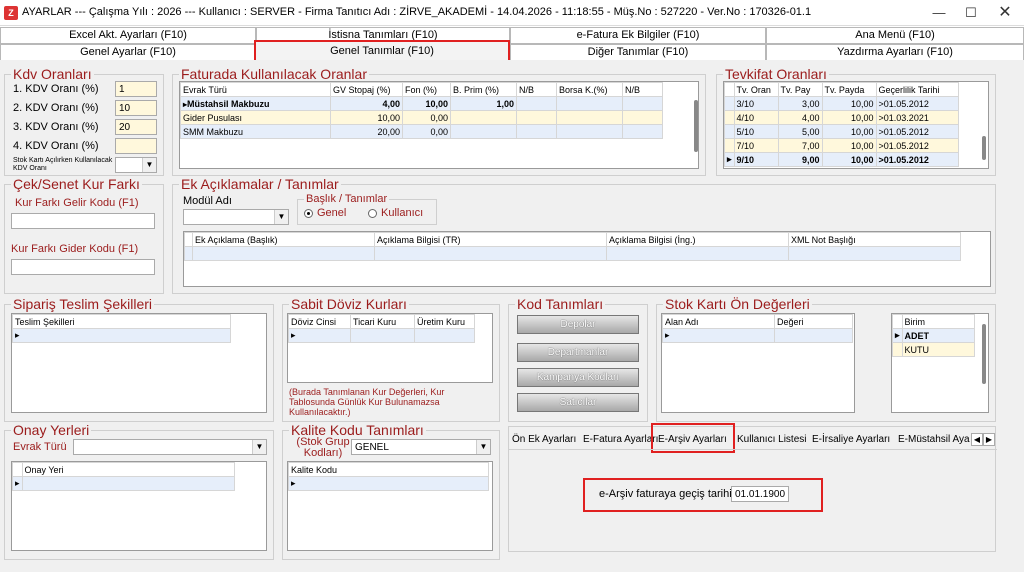 Image resolution: width=1024 pixels, height=572 pixels. Describe the element at coordinates (578, 324) in the screenshot. I see `depolar-button: Depolar` at that location.